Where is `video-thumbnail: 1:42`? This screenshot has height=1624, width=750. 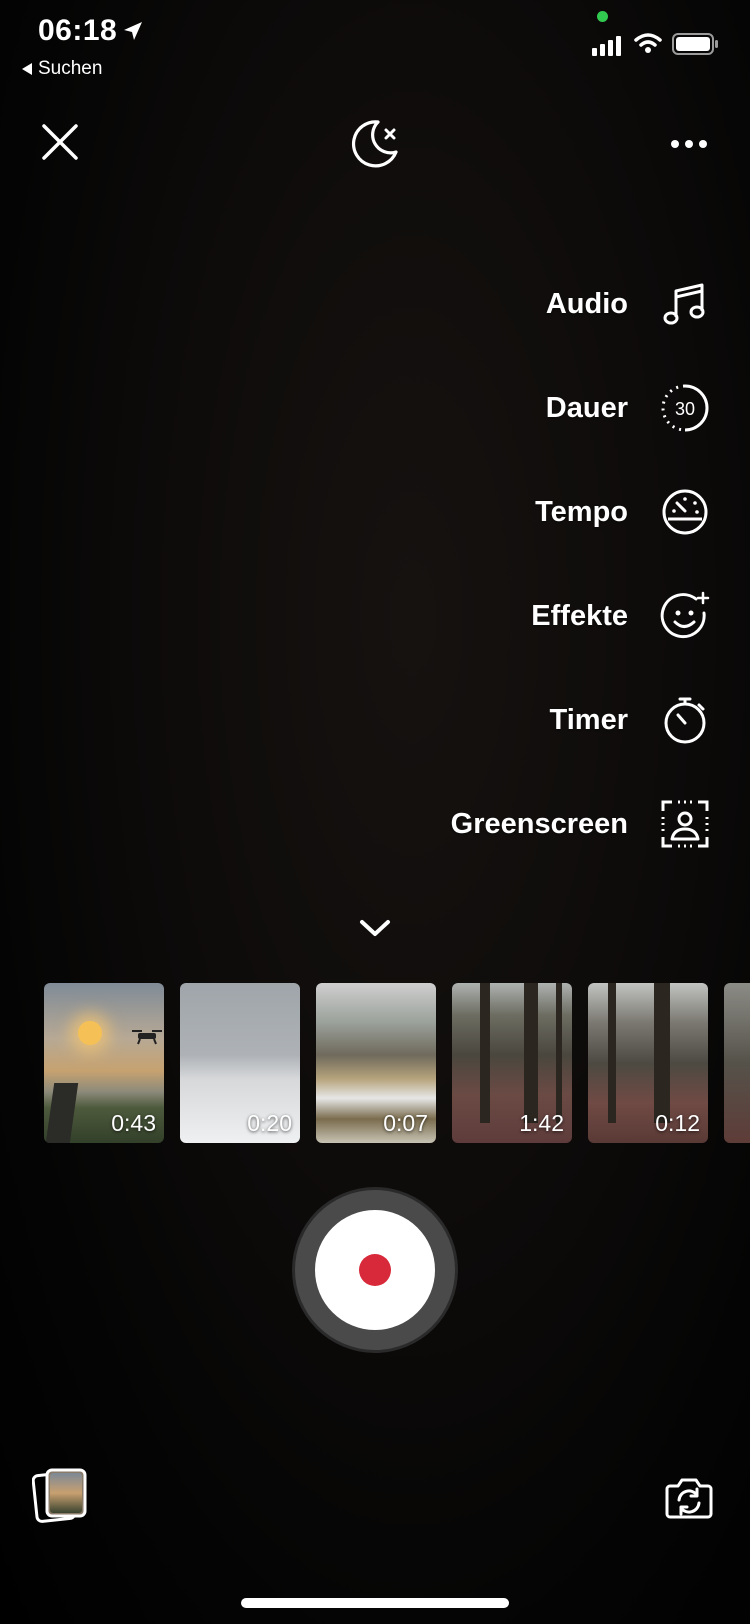
video-thumbnail: 1:42 is located at coordinates (512, 1063).